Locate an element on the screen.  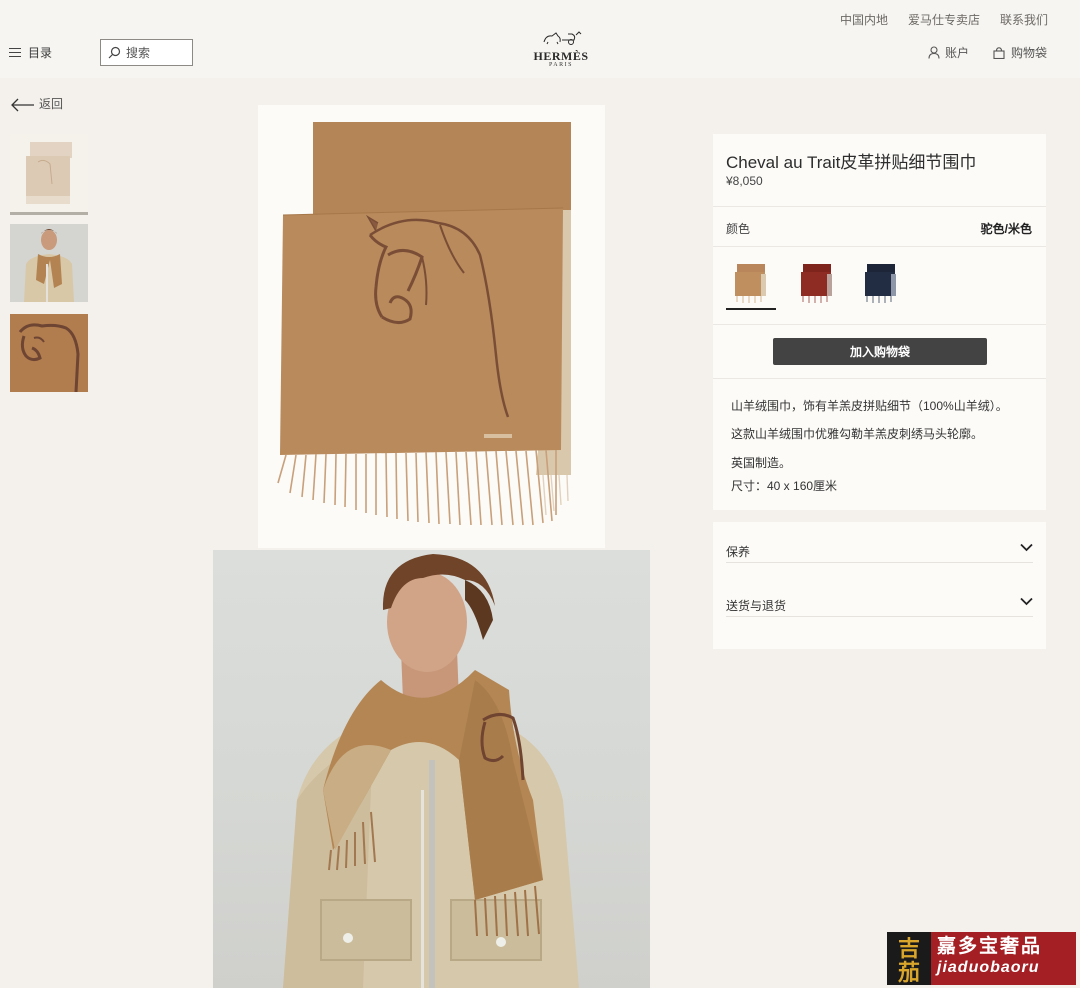
shopping-bag-icon is located at coordinates (999, 52).